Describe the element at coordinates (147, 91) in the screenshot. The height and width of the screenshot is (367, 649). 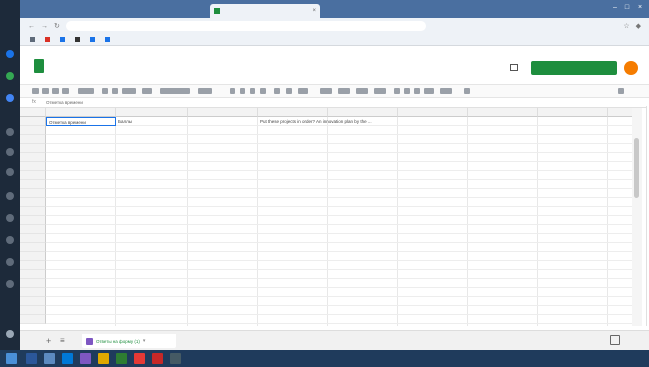
I see `number-format-select` at that location.